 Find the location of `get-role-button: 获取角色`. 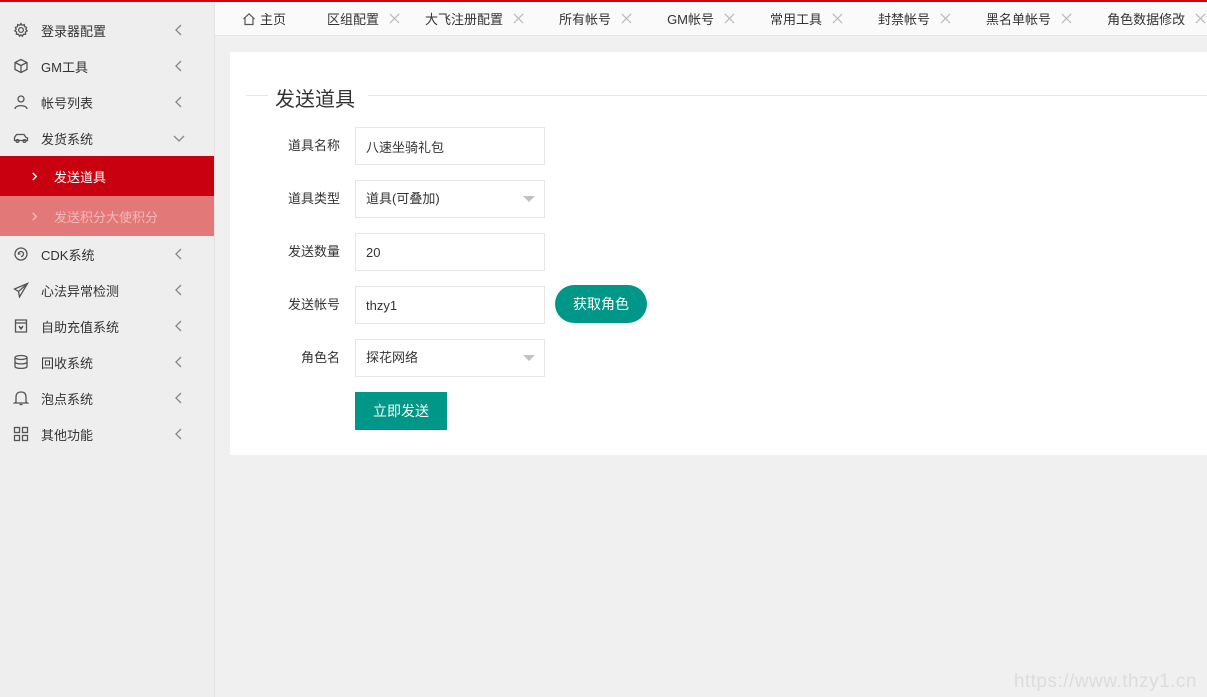

get-role-button: 获取角色 is located at coordinates (601, 304).